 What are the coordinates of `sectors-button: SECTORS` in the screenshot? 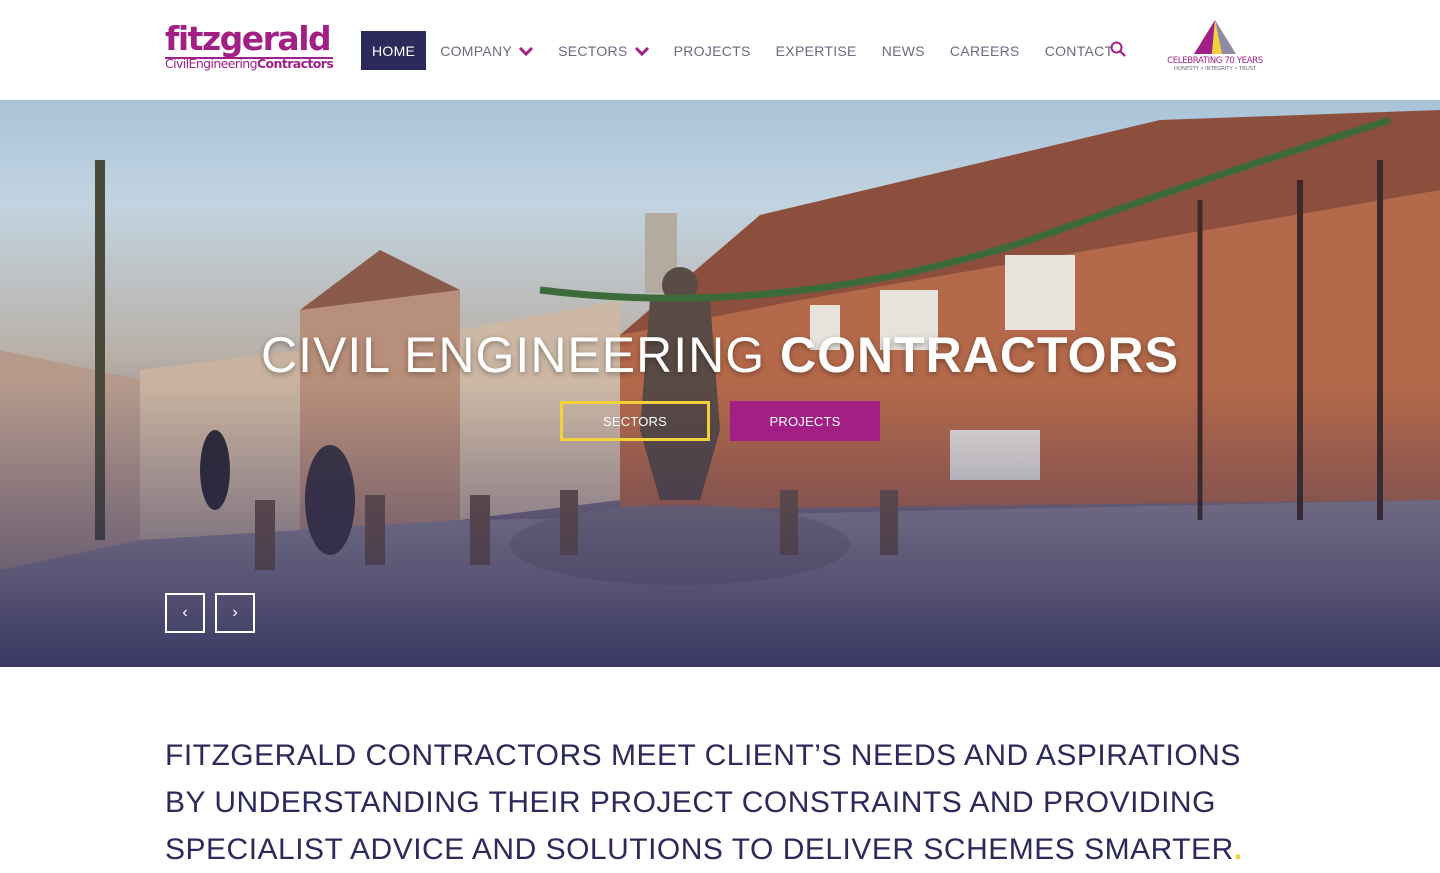 It's located at (635, 421).